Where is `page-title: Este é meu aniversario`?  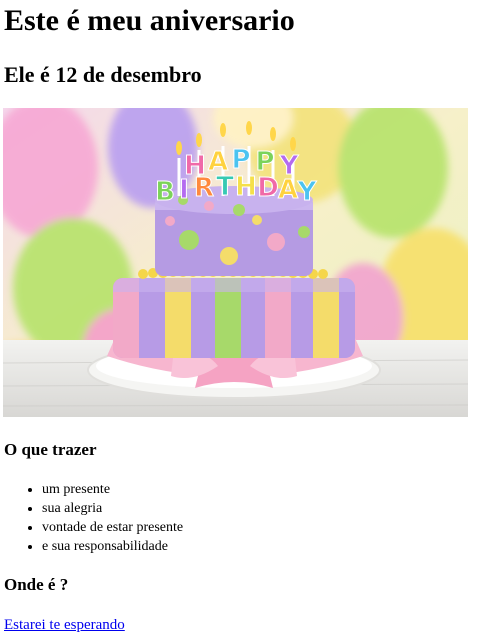 page-title: Este é meu aniversario is located at coordinates (149, 20).